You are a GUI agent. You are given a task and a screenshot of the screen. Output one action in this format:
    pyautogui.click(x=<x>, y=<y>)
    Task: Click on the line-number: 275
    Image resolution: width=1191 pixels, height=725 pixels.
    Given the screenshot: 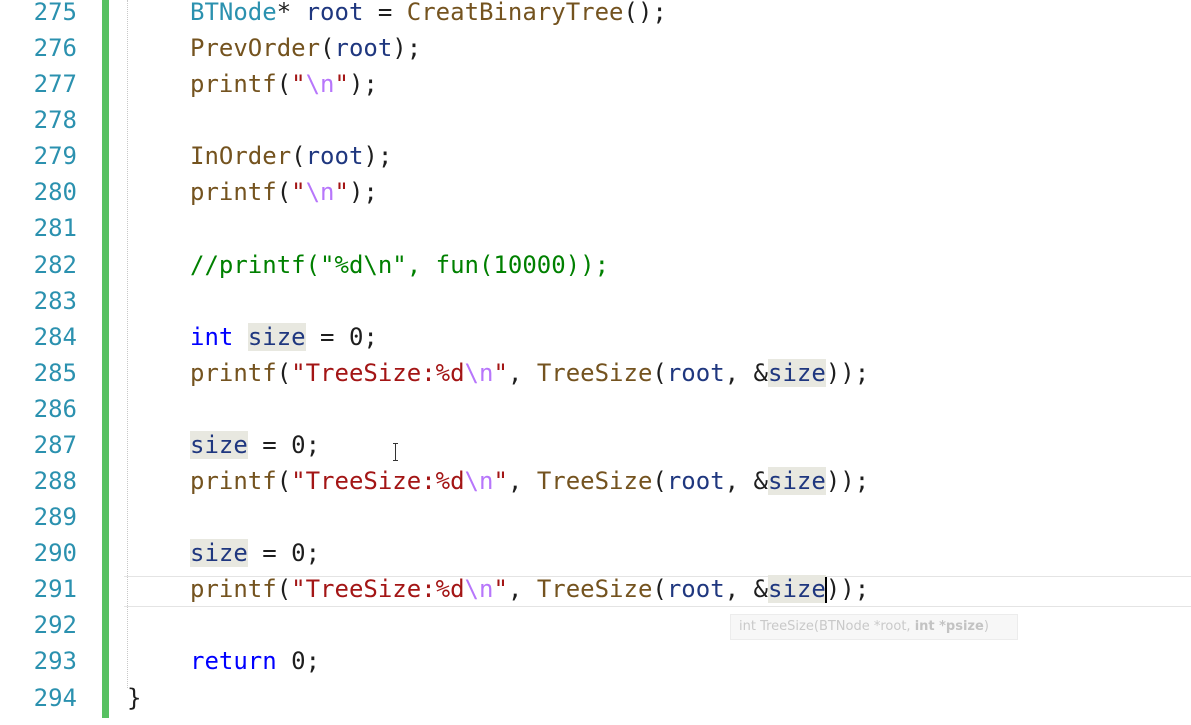 What is the action you would take?
    pyautogui.click(x=55, y=13)
    